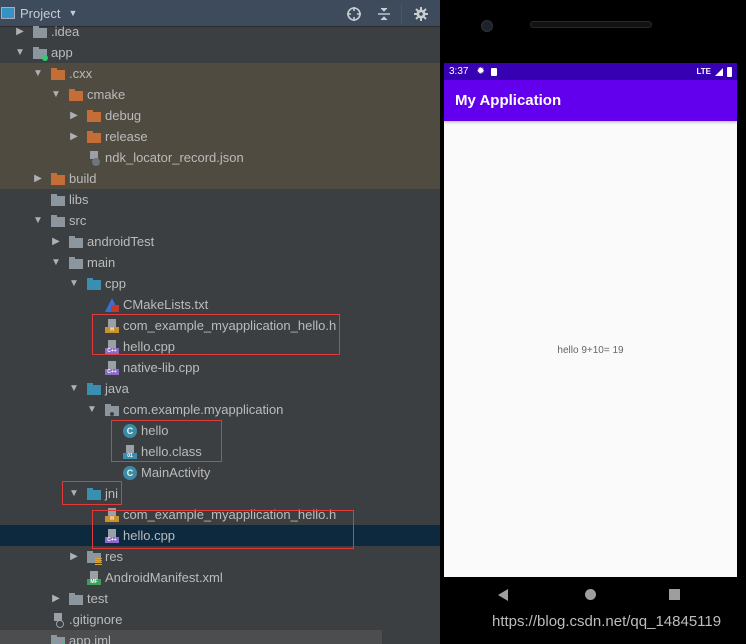 This screenshot has width=746, height=644. What do you see at coordinates (112, 410) in the screenshot?
I see `package-icon` at bounding box center [112, 410].